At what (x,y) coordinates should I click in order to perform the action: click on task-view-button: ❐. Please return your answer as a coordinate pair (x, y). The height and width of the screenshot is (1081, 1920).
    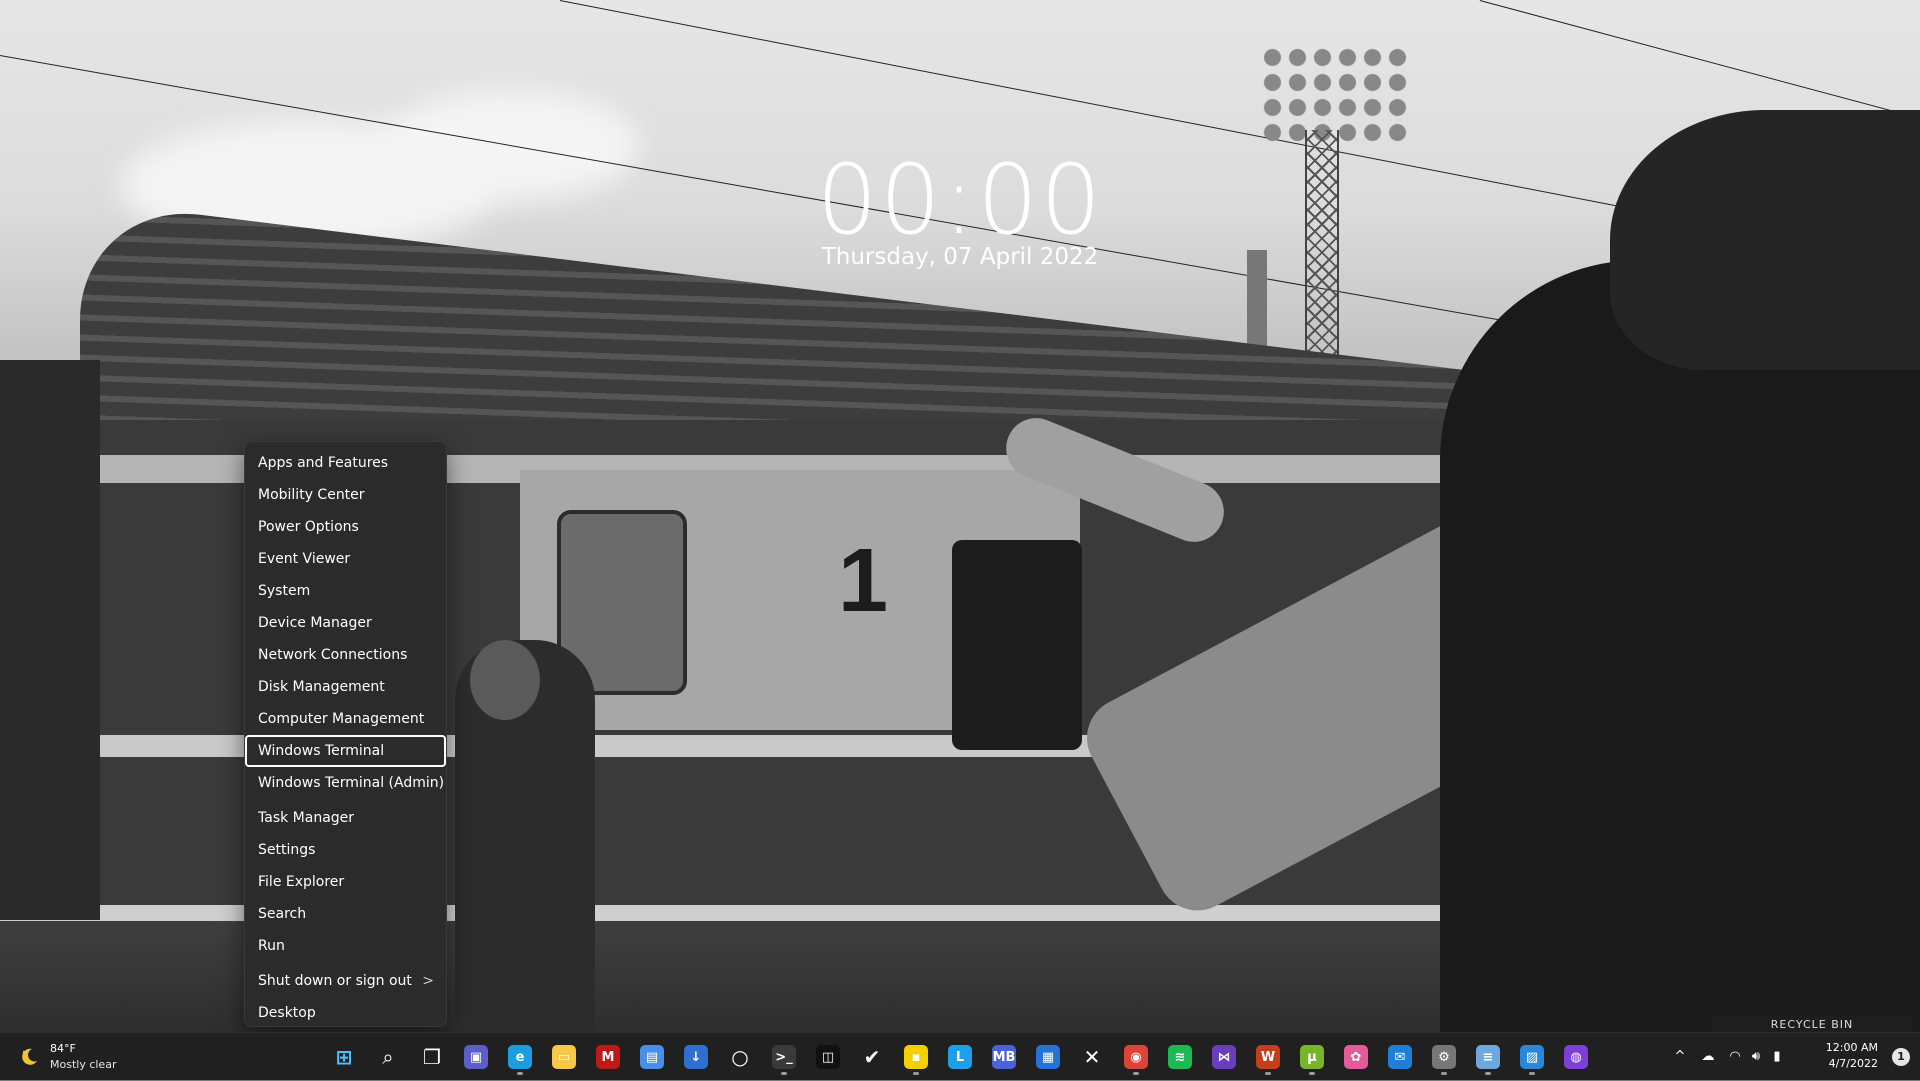
    Looking at the image, I should click on (432, 1057).